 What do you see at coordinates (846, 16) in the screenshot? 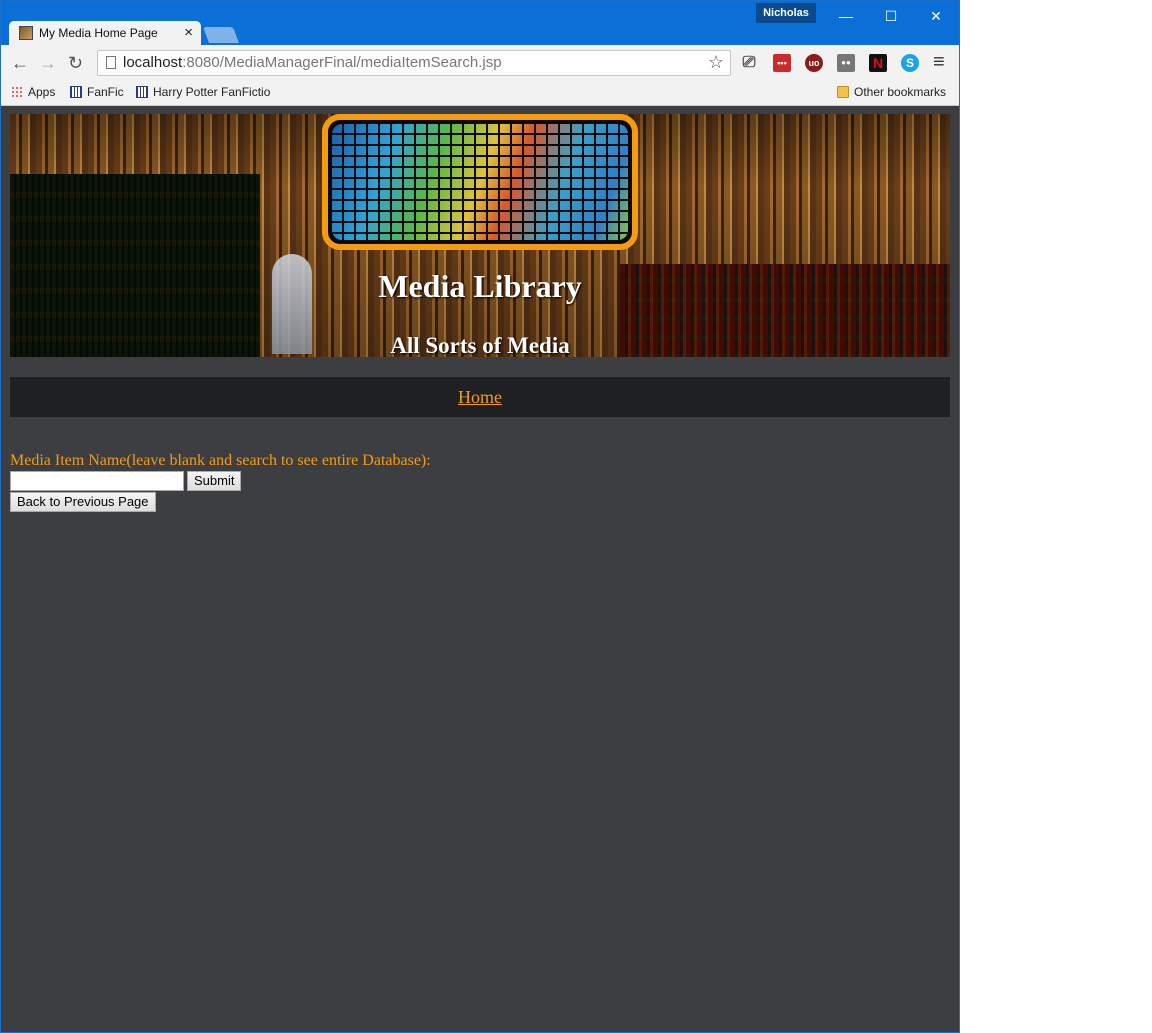
I see `minimize-icon: —` at bounding box center [846, 16].